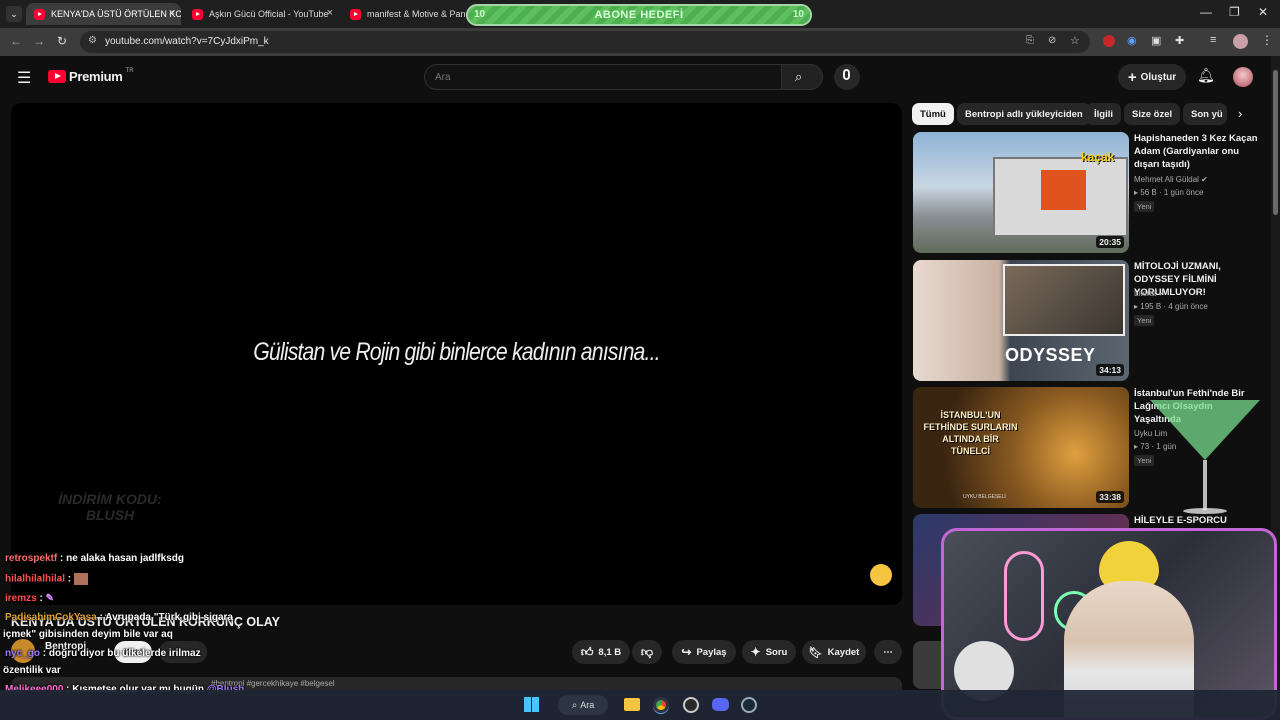 The image size is (1280, 720). Describe the element at coordinates (691, 705) in the screenshot. I see `obs-icon` at that location.